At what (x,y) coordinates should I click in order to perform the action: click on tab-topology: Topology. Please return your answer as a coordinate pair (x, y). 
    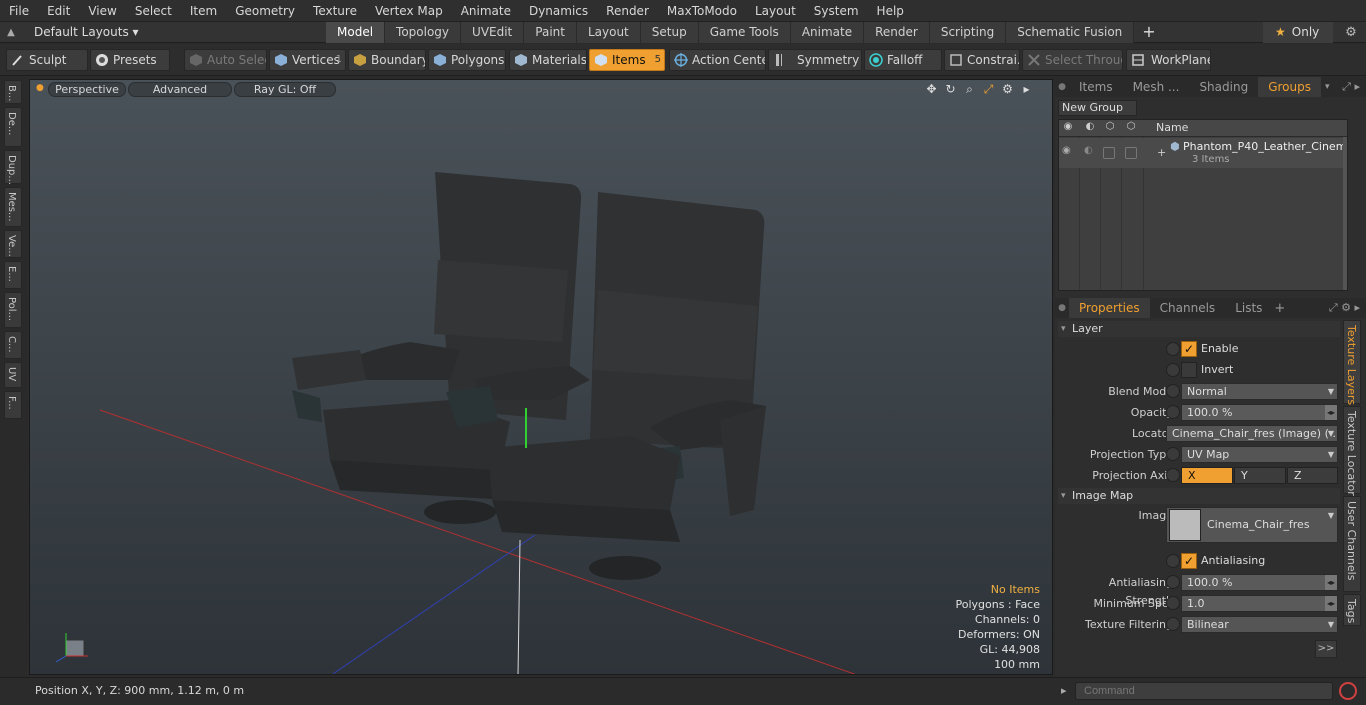
    Looking at the image, I should click on (423, 32).